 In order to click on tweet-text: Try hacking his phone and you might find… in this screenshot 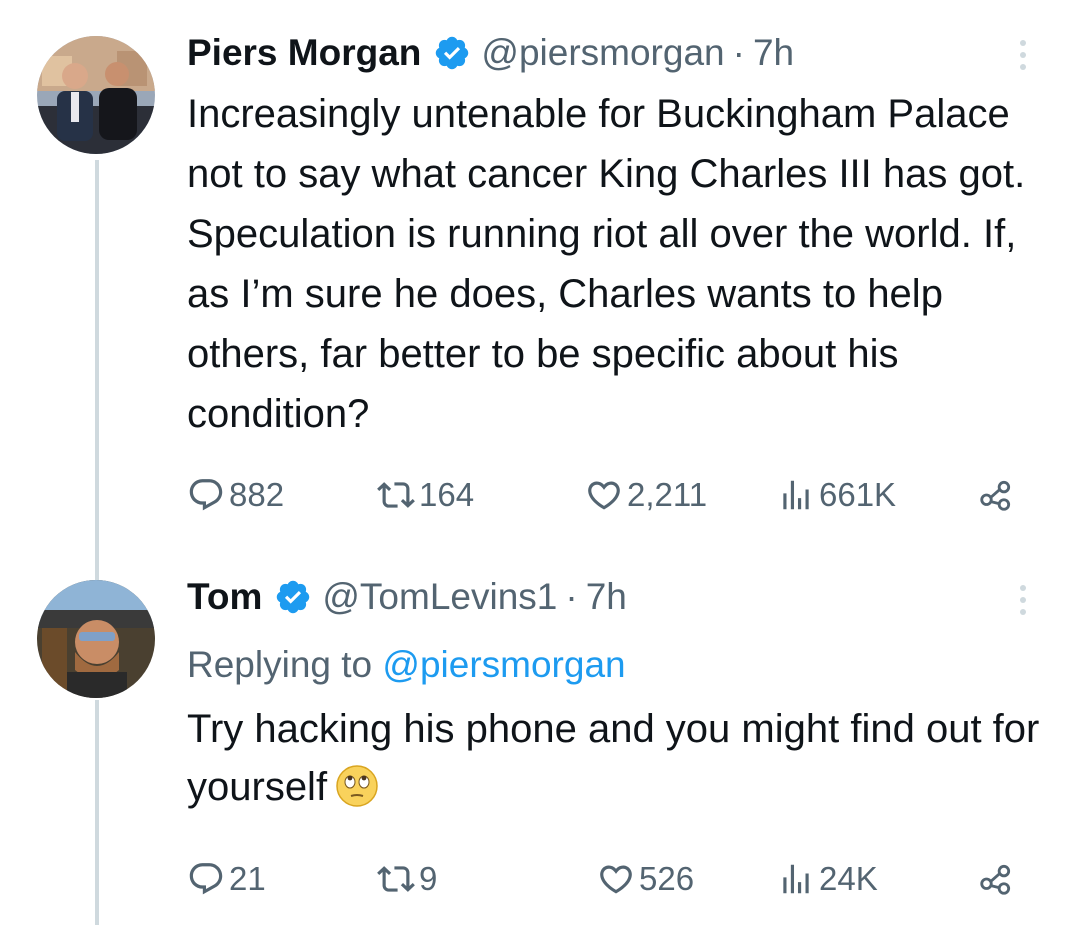, I will do `click(613, 758)`.